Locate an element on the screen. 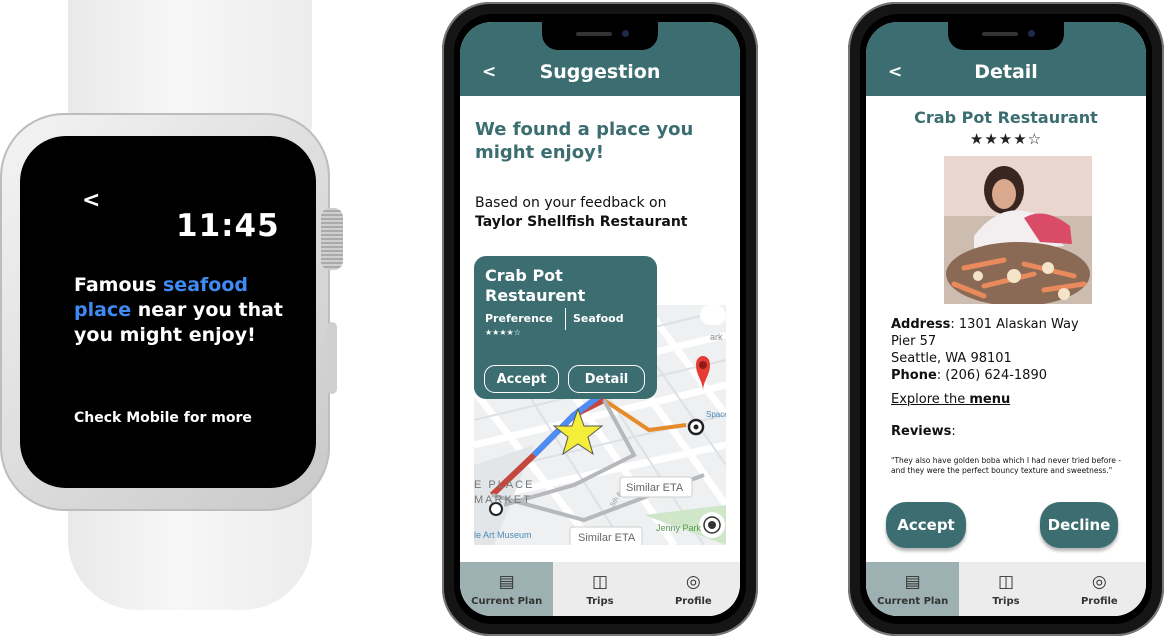 Image resolution: width=1165 pixels, height=637 pixels. suggestion-headline: We found a place you might enjoy! is located at coordinates (584, 141).